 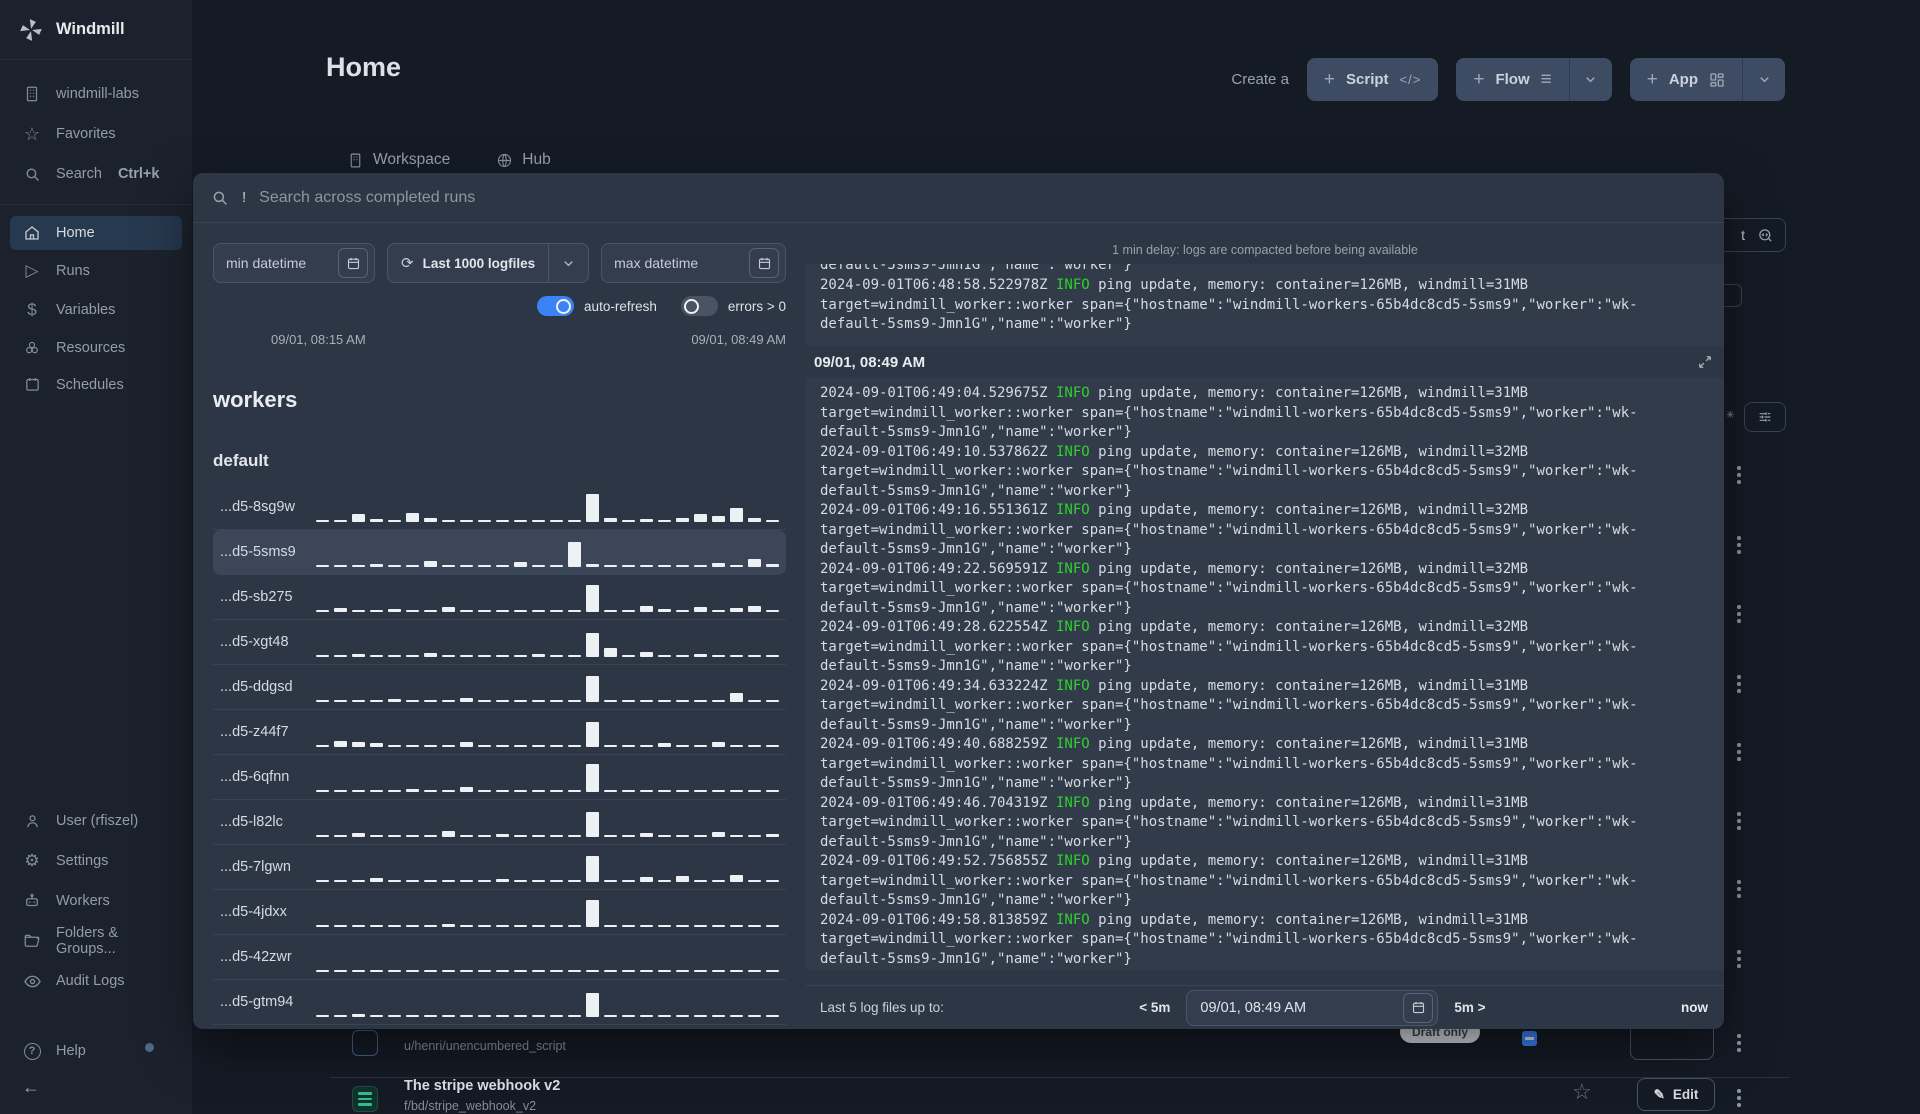 I want to click on create-flow-button: + Flow ≡, so click(x=1512, y=79).